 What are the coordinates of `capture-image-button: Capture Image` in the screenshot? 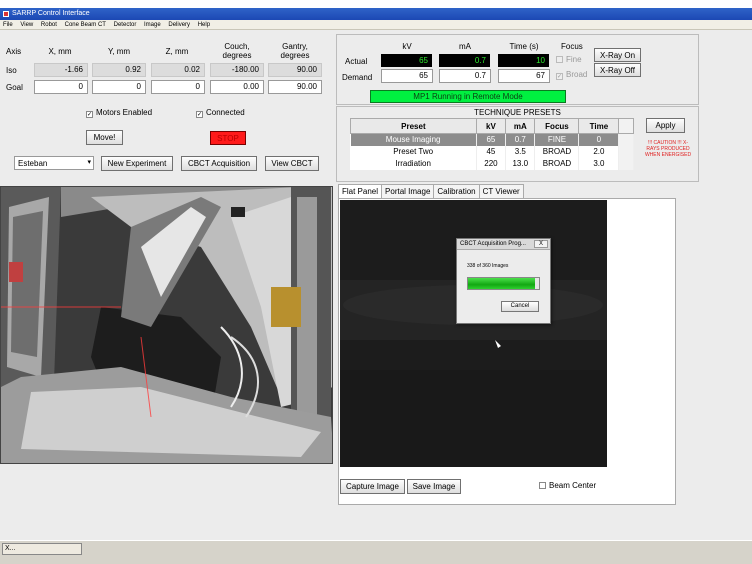 It's located at (372, 486).